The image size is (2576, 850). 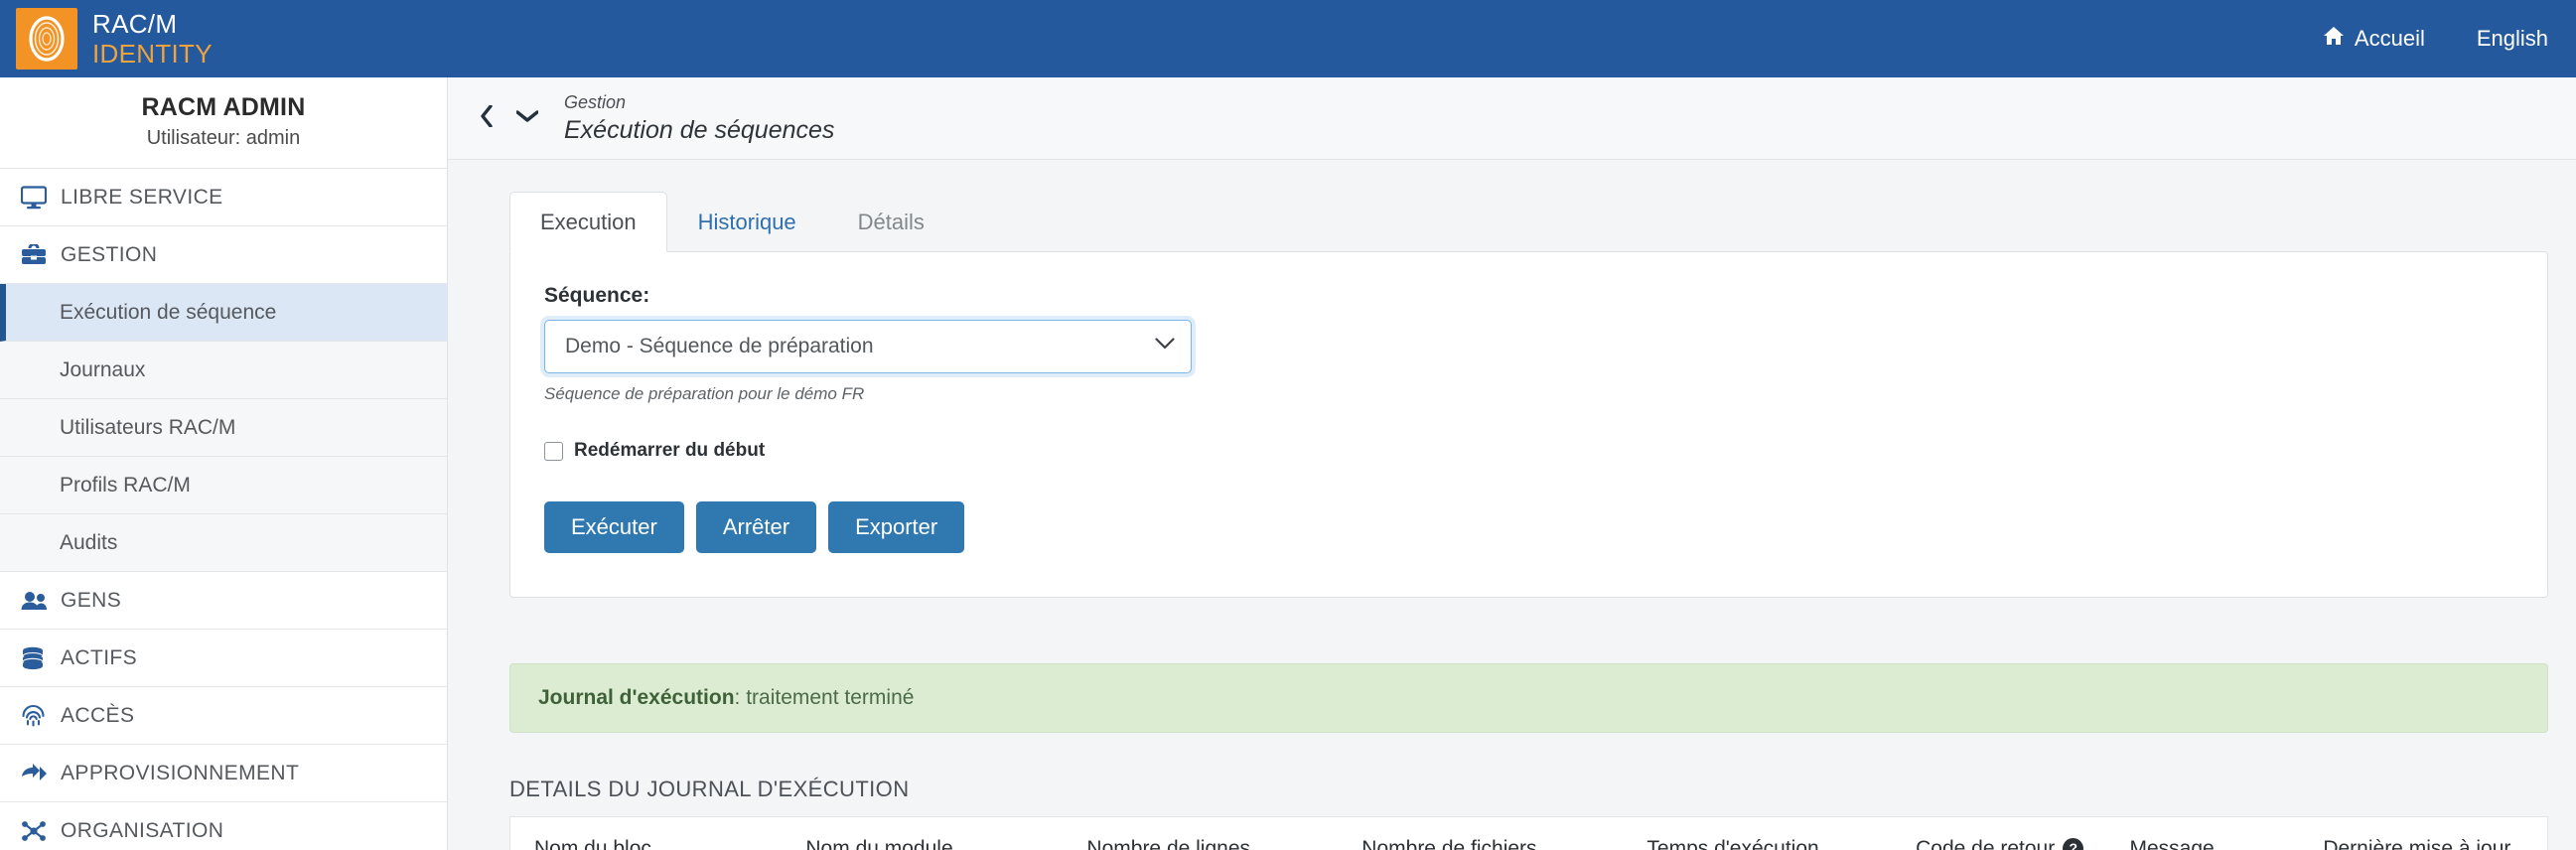 I want to click on sidebar-item-approvisionnement: APPROVISIONNEMENT, so click(x=224, y=774).